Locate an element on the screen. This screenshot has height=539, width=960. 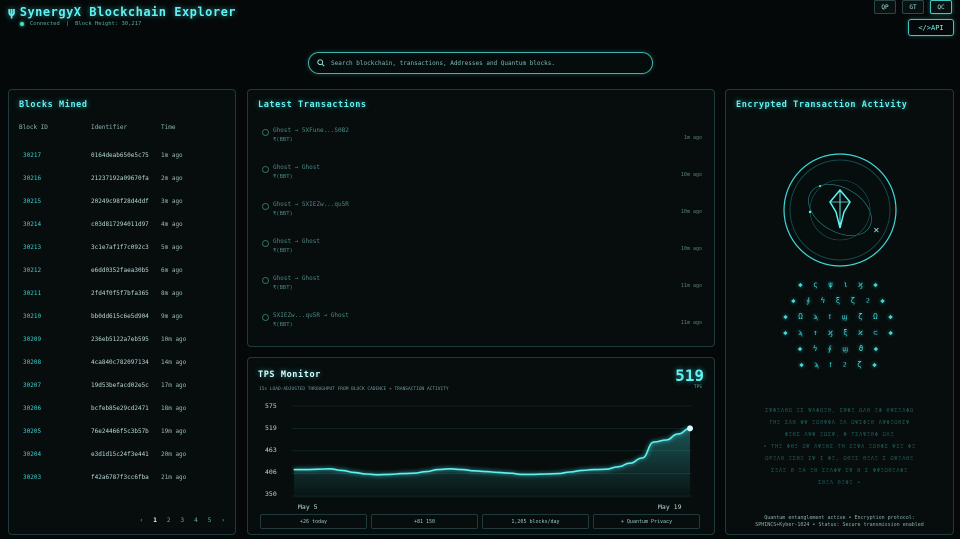
pagination: ‹ 1 2 3 4 5 › is located at coordinates (182, 520).